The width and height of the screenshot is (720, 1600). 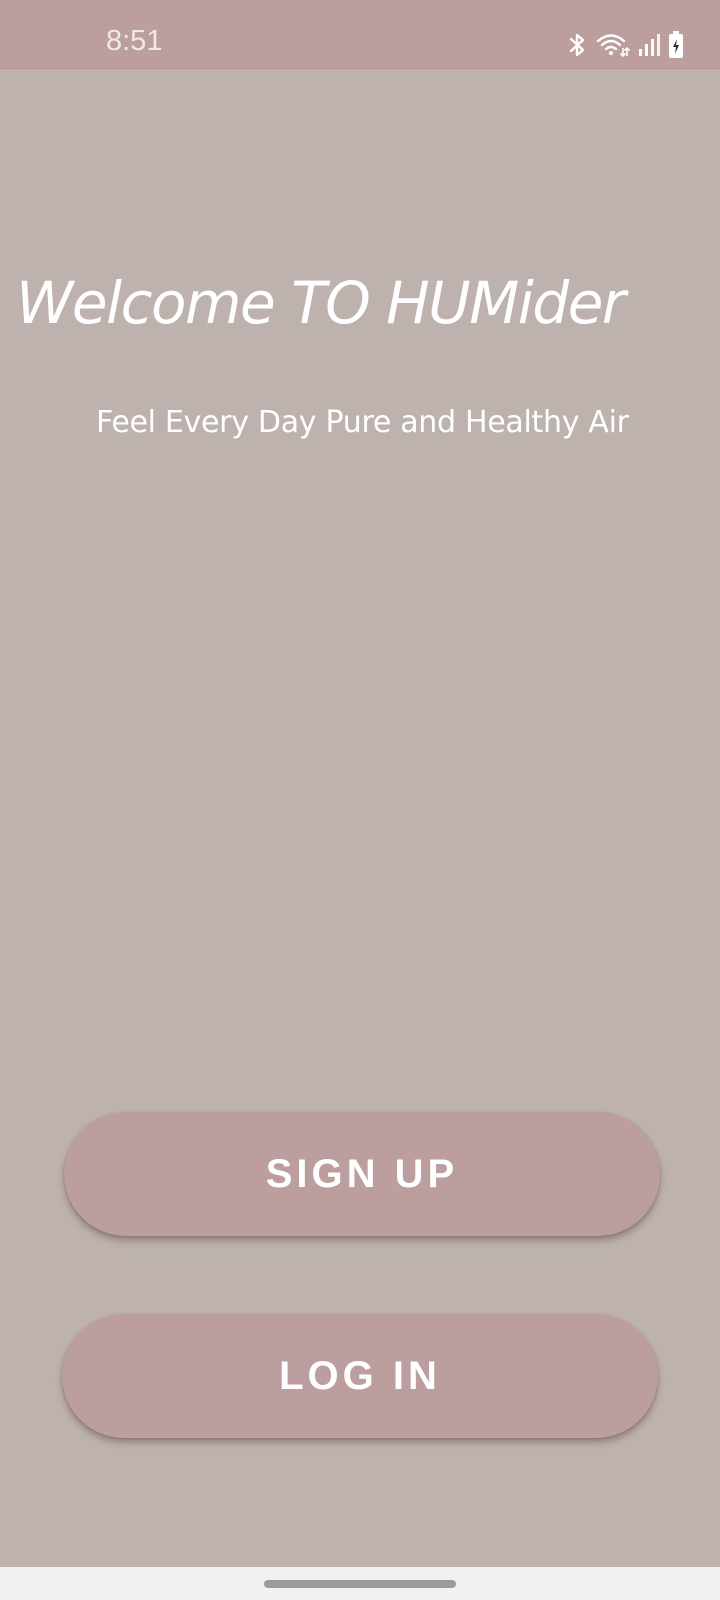 I want to click on status-icons, so click(x=625, y=45).